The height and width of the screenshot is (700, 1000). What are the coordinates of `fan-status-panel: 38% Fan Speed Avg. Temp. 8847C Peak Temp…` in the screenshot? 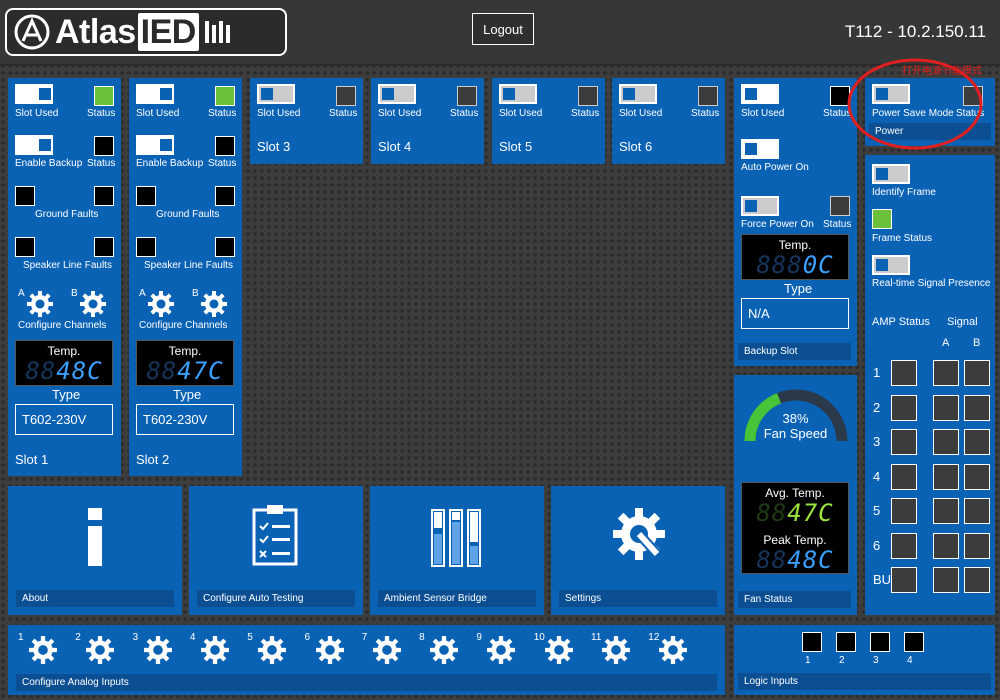 It's located at (795, 495).